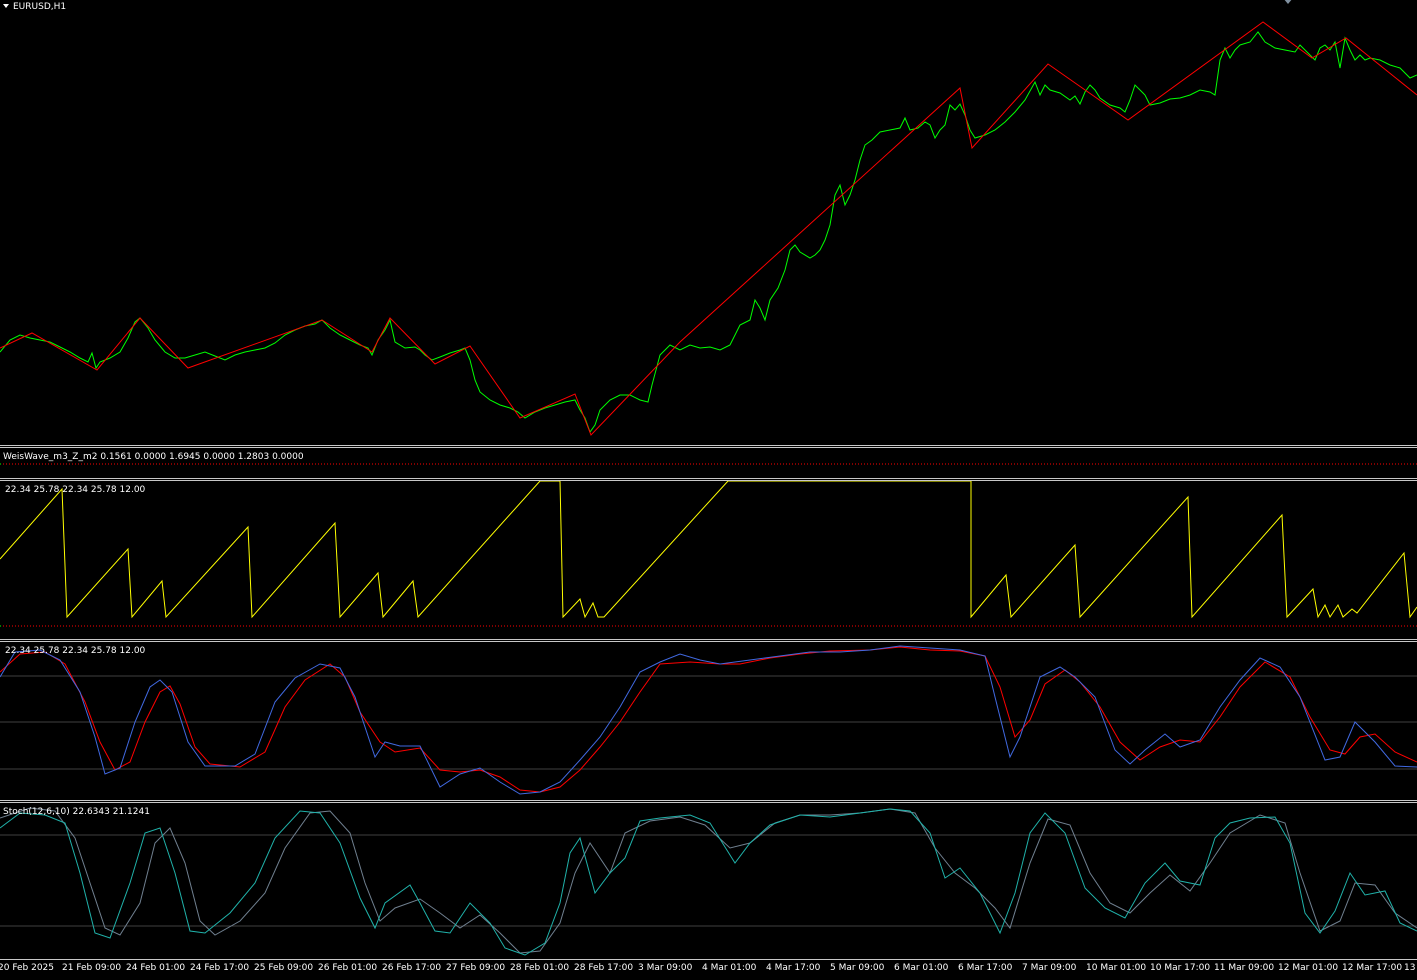  What do you see at coordinates (75, 651) in the screenshot?
I see `oscillator-label: 22.34 25.78 22.34 25.78 12.00` at bounding box center [75, 651].